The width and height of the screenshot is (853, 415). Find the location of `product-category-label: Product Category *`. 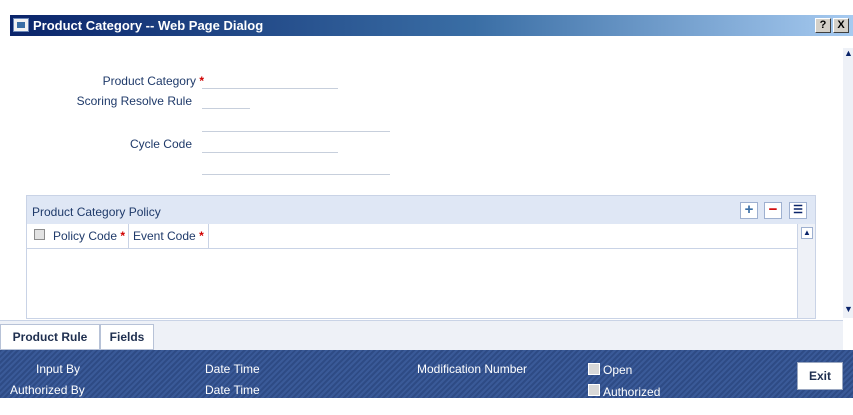

product-category-label: Product Category * is located at coordinates (153, 81).